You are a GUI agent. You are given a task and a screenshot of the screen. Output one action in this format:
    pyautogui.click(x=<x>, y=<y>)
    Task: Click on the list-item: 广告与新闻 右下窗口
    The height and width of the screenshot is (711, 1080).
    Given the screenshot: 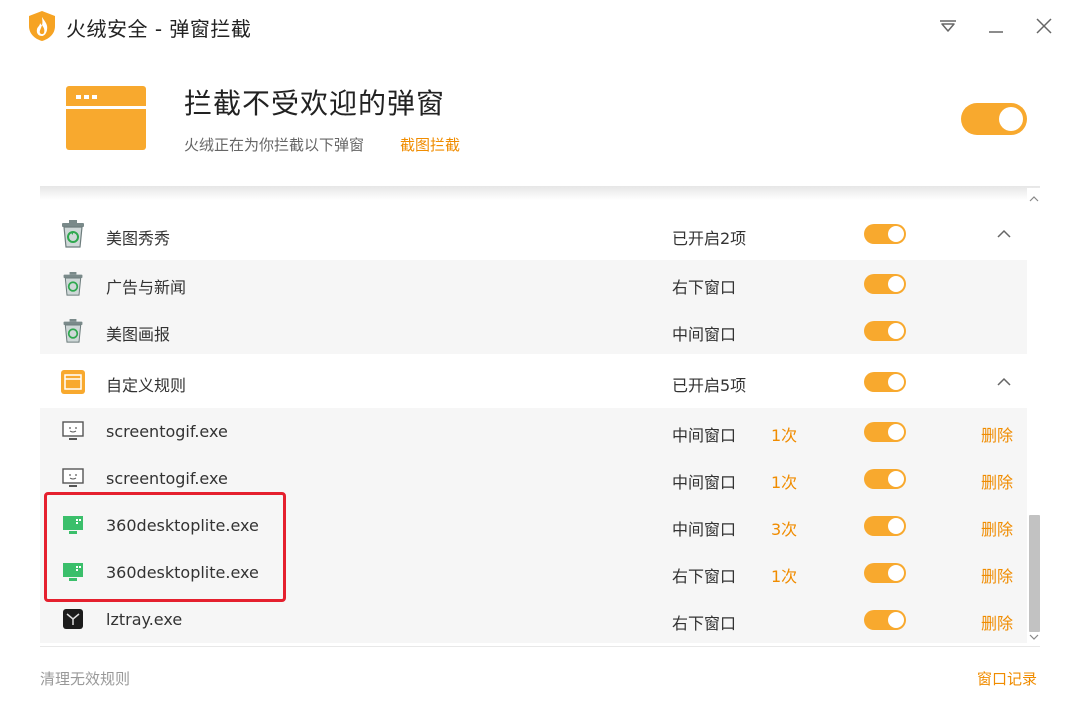 What is the action you would take?
    pyautogui.click(x=533, y=283)
    